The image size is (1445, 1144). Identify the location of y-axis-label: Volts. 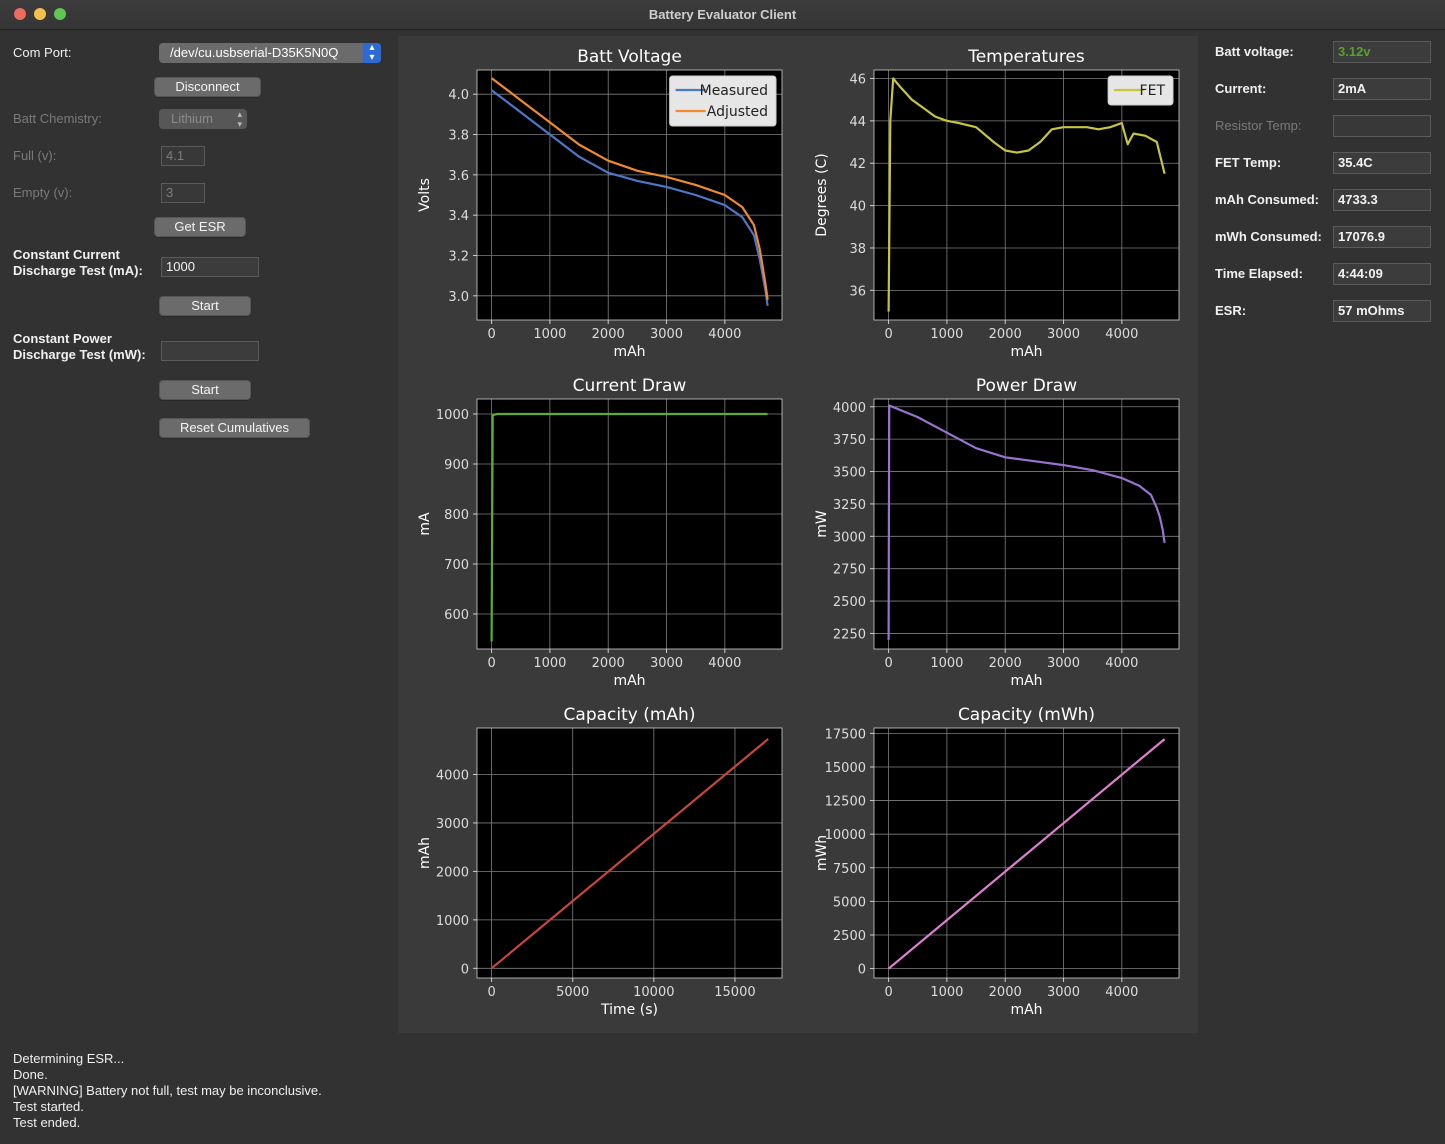
(425, 195).